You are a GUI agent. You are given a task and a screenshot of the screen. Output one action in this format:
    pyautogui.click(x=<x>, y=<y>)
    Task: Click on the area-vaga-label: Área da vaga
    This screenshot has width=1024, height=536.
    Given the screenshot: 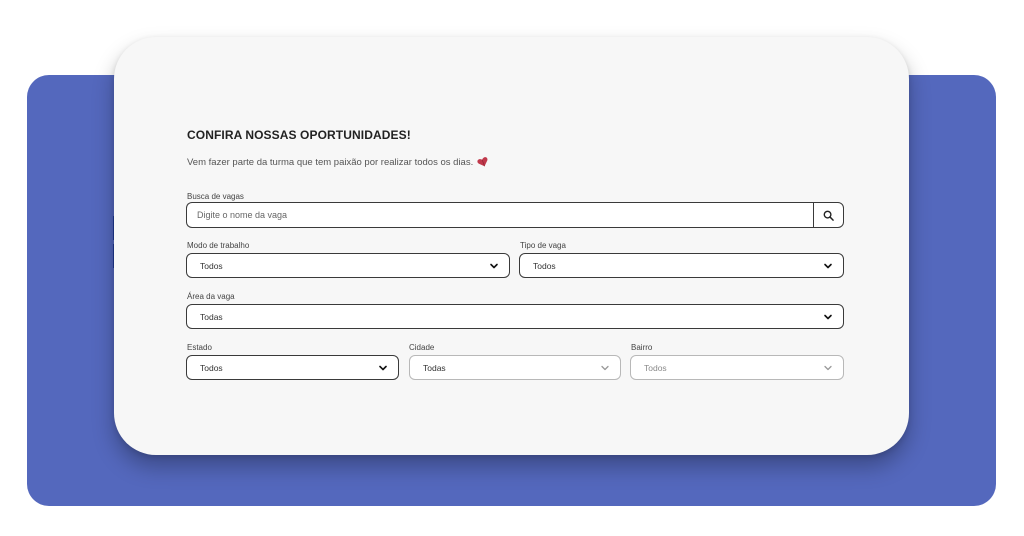 What is the action you would take?
    pyautogui.click(x=211, y=296)
    